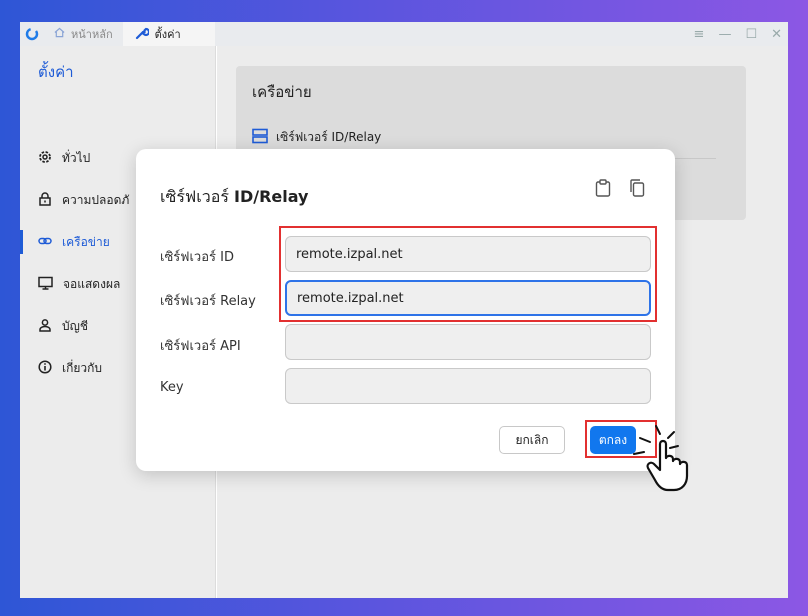 This screenshot has width=808, height=616. What do you see at coordinates (468, 342) in the screenshot?
I see `api-server-input` at bounding box center [468, 342].